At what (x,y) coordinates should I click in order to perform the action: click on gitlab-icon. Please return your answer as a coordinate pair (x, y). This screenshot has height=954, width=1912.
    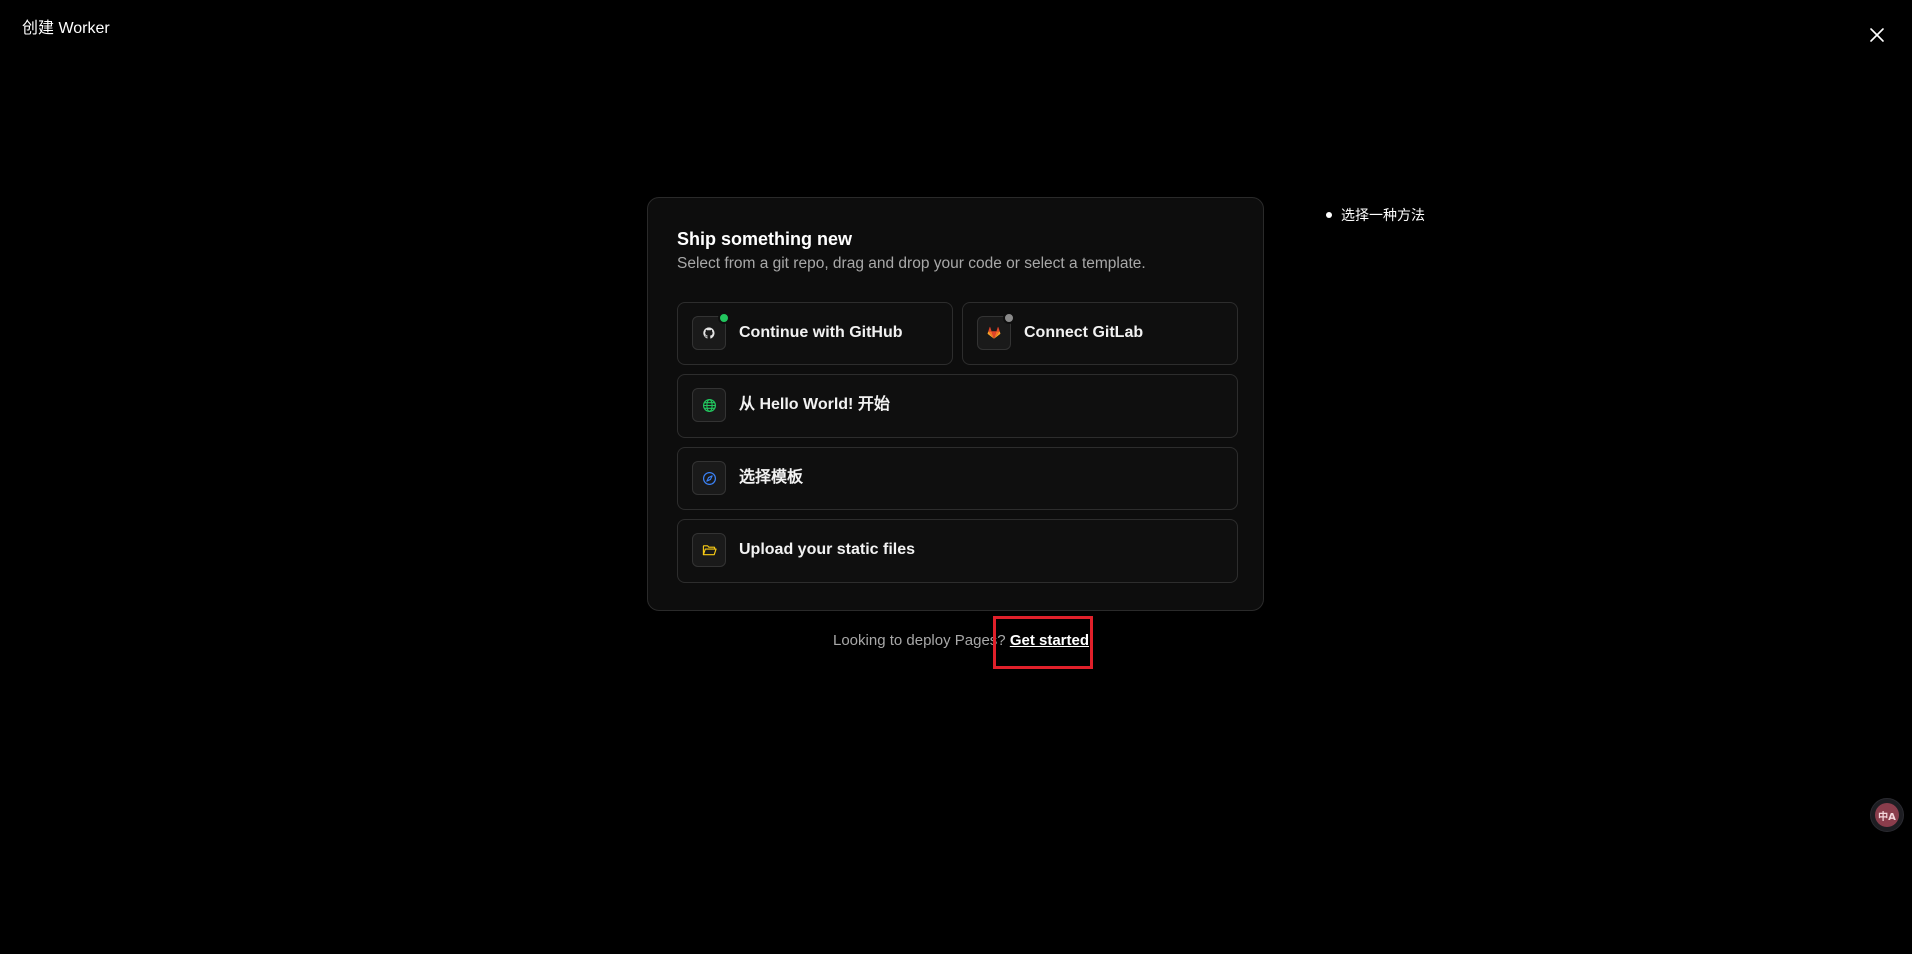
    Looking at the image, I should click on (994, 332).